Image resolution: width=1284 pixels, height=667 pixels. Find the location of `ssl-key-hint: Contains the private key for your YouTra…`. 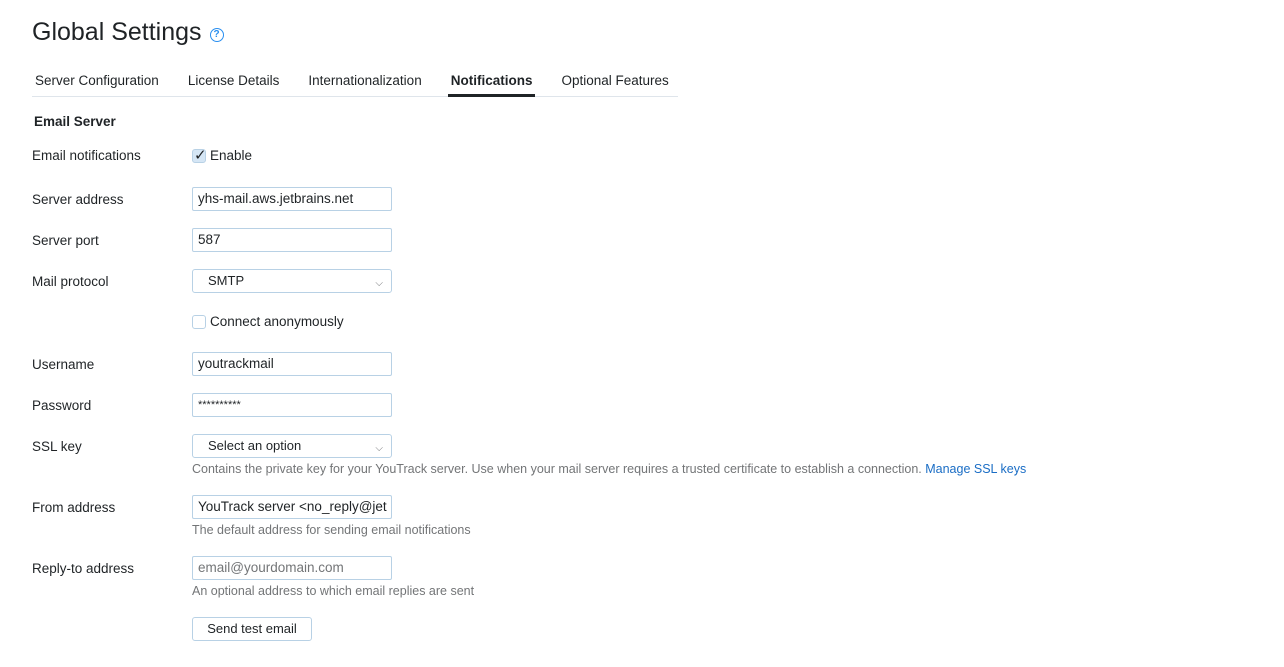

ssl-key-hint: Contains the private key for your YouTra… is located at coordinates (609, 469).